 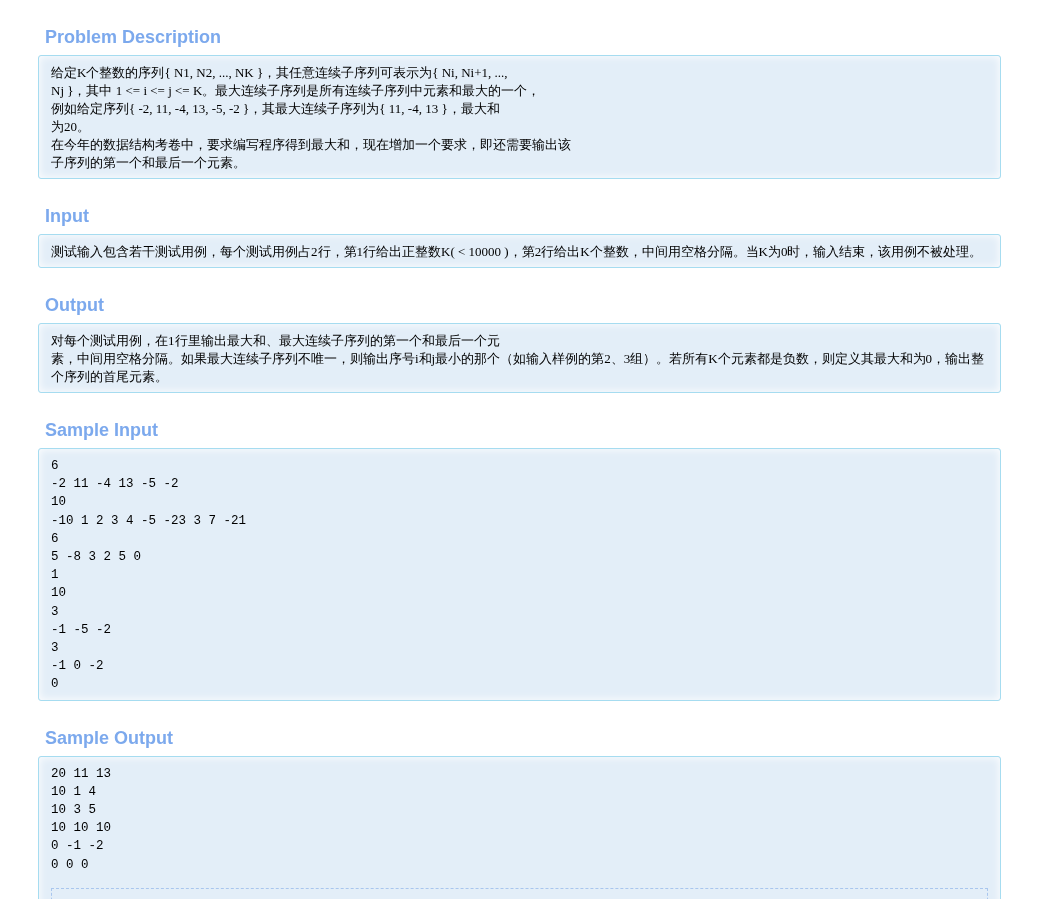 What do you see at coordinates (134, 37) in the screenshot?
I see `section-heading: Problem Description` at bounding box center [134, 37].